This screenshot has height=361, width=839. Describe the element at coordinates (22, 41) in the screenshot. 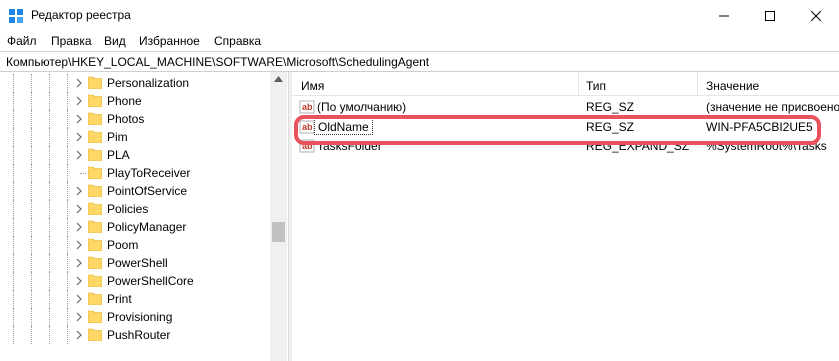

I see `menu-file: Файл` at that location.